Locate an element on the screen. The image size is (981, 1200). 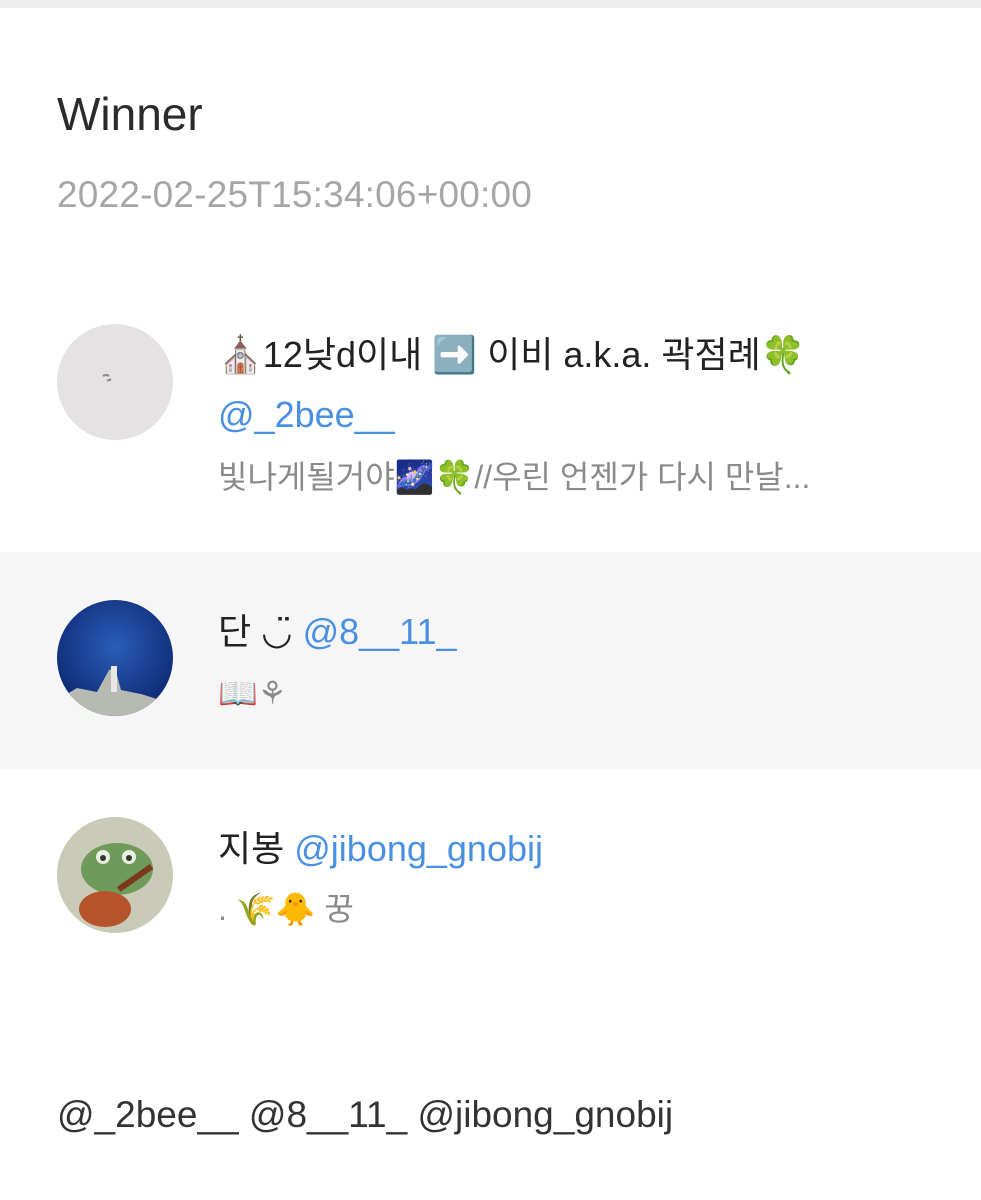
top-divider is located at coordinates (490, 4).